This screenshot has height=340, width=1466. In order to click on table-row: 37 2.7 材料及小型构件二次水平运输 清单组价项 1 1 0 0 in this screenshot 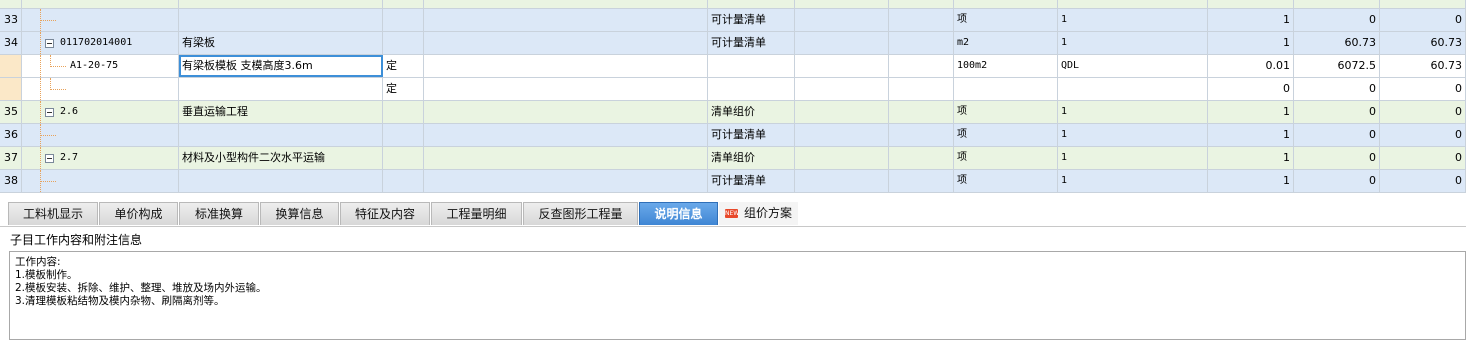, I will do `click(733, 158)`.